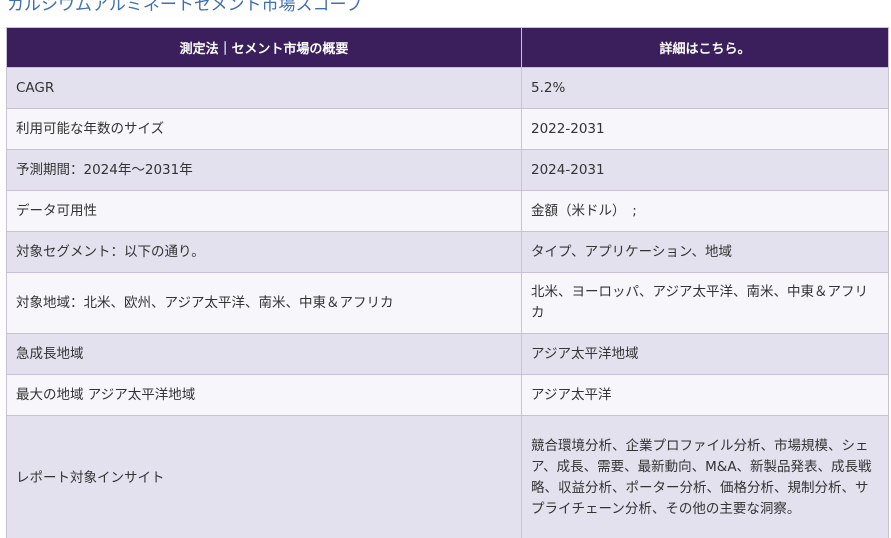 The width and height of the screenshot is (891, 538). I want to click on row-label: 対象セグメント：以下の通り。, so click(264, 252).